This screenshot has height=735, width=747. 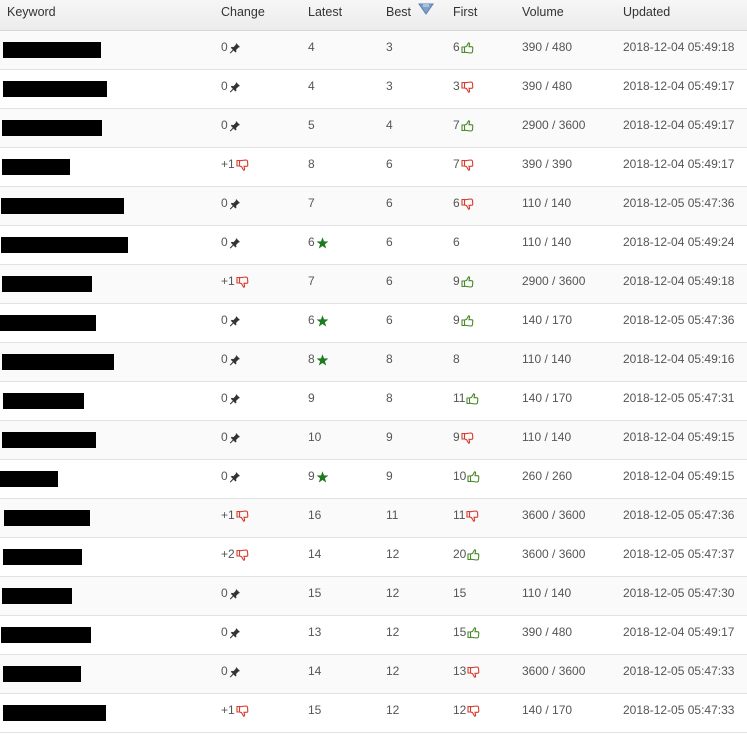 I want to click on change-value: +1, so click(x=228, y=164).